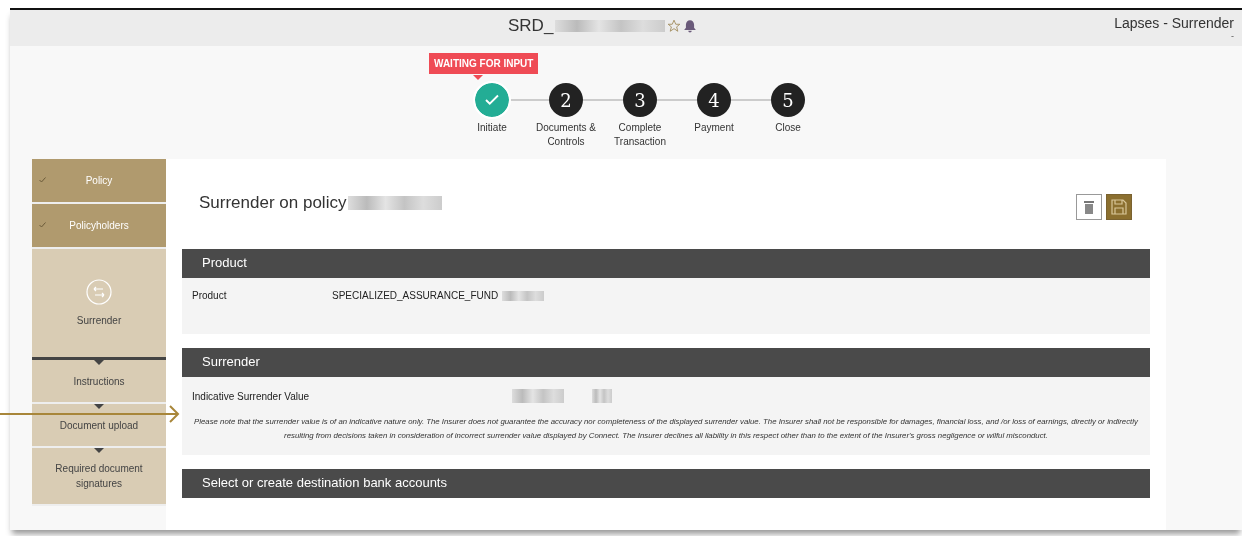  Describe the element at coordinates (99, 181) in the screenshot. I see `sidebar-label: Policy` at that location.